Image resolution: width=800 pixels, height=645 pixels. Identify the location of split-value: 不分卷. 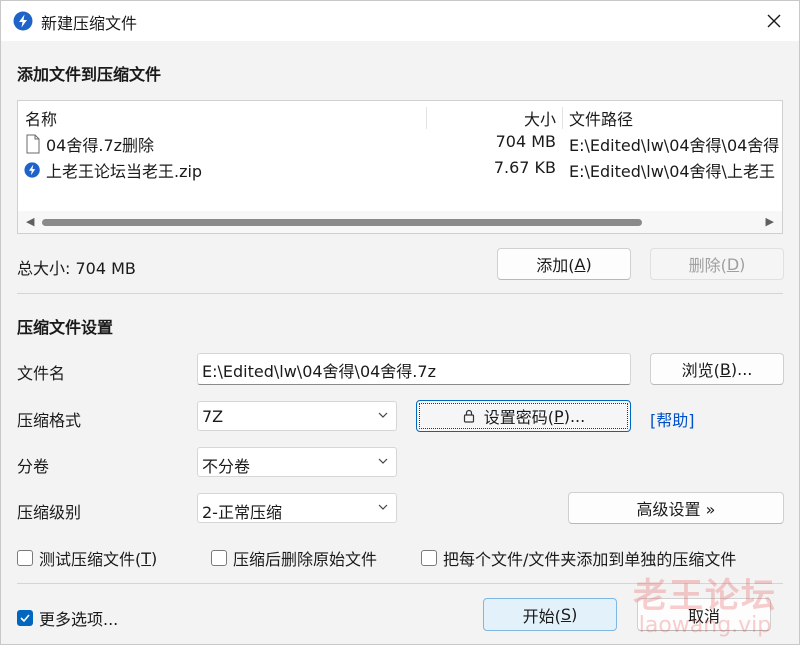
(226, 466).